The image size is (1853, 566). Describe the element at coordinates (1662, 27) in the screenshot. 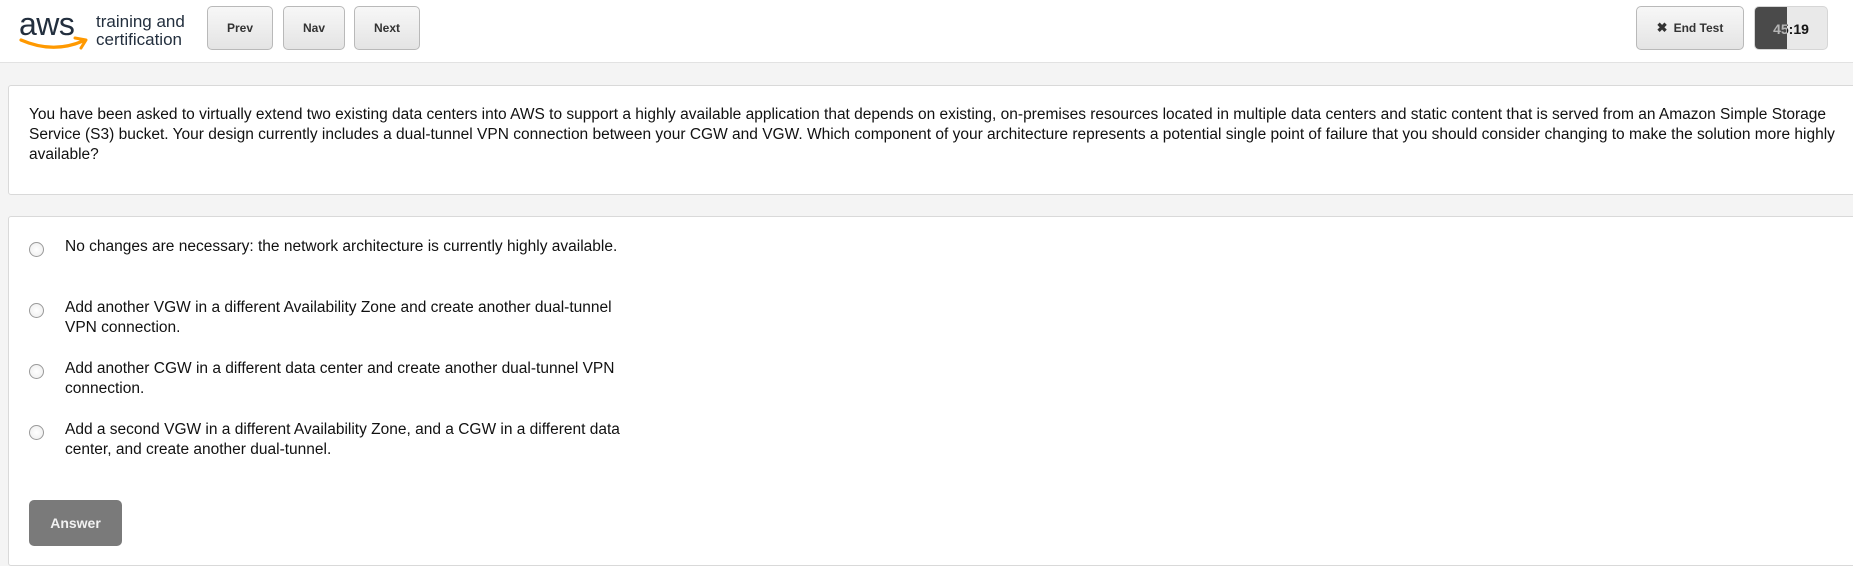

I see `close-icon: ✖` at that location.